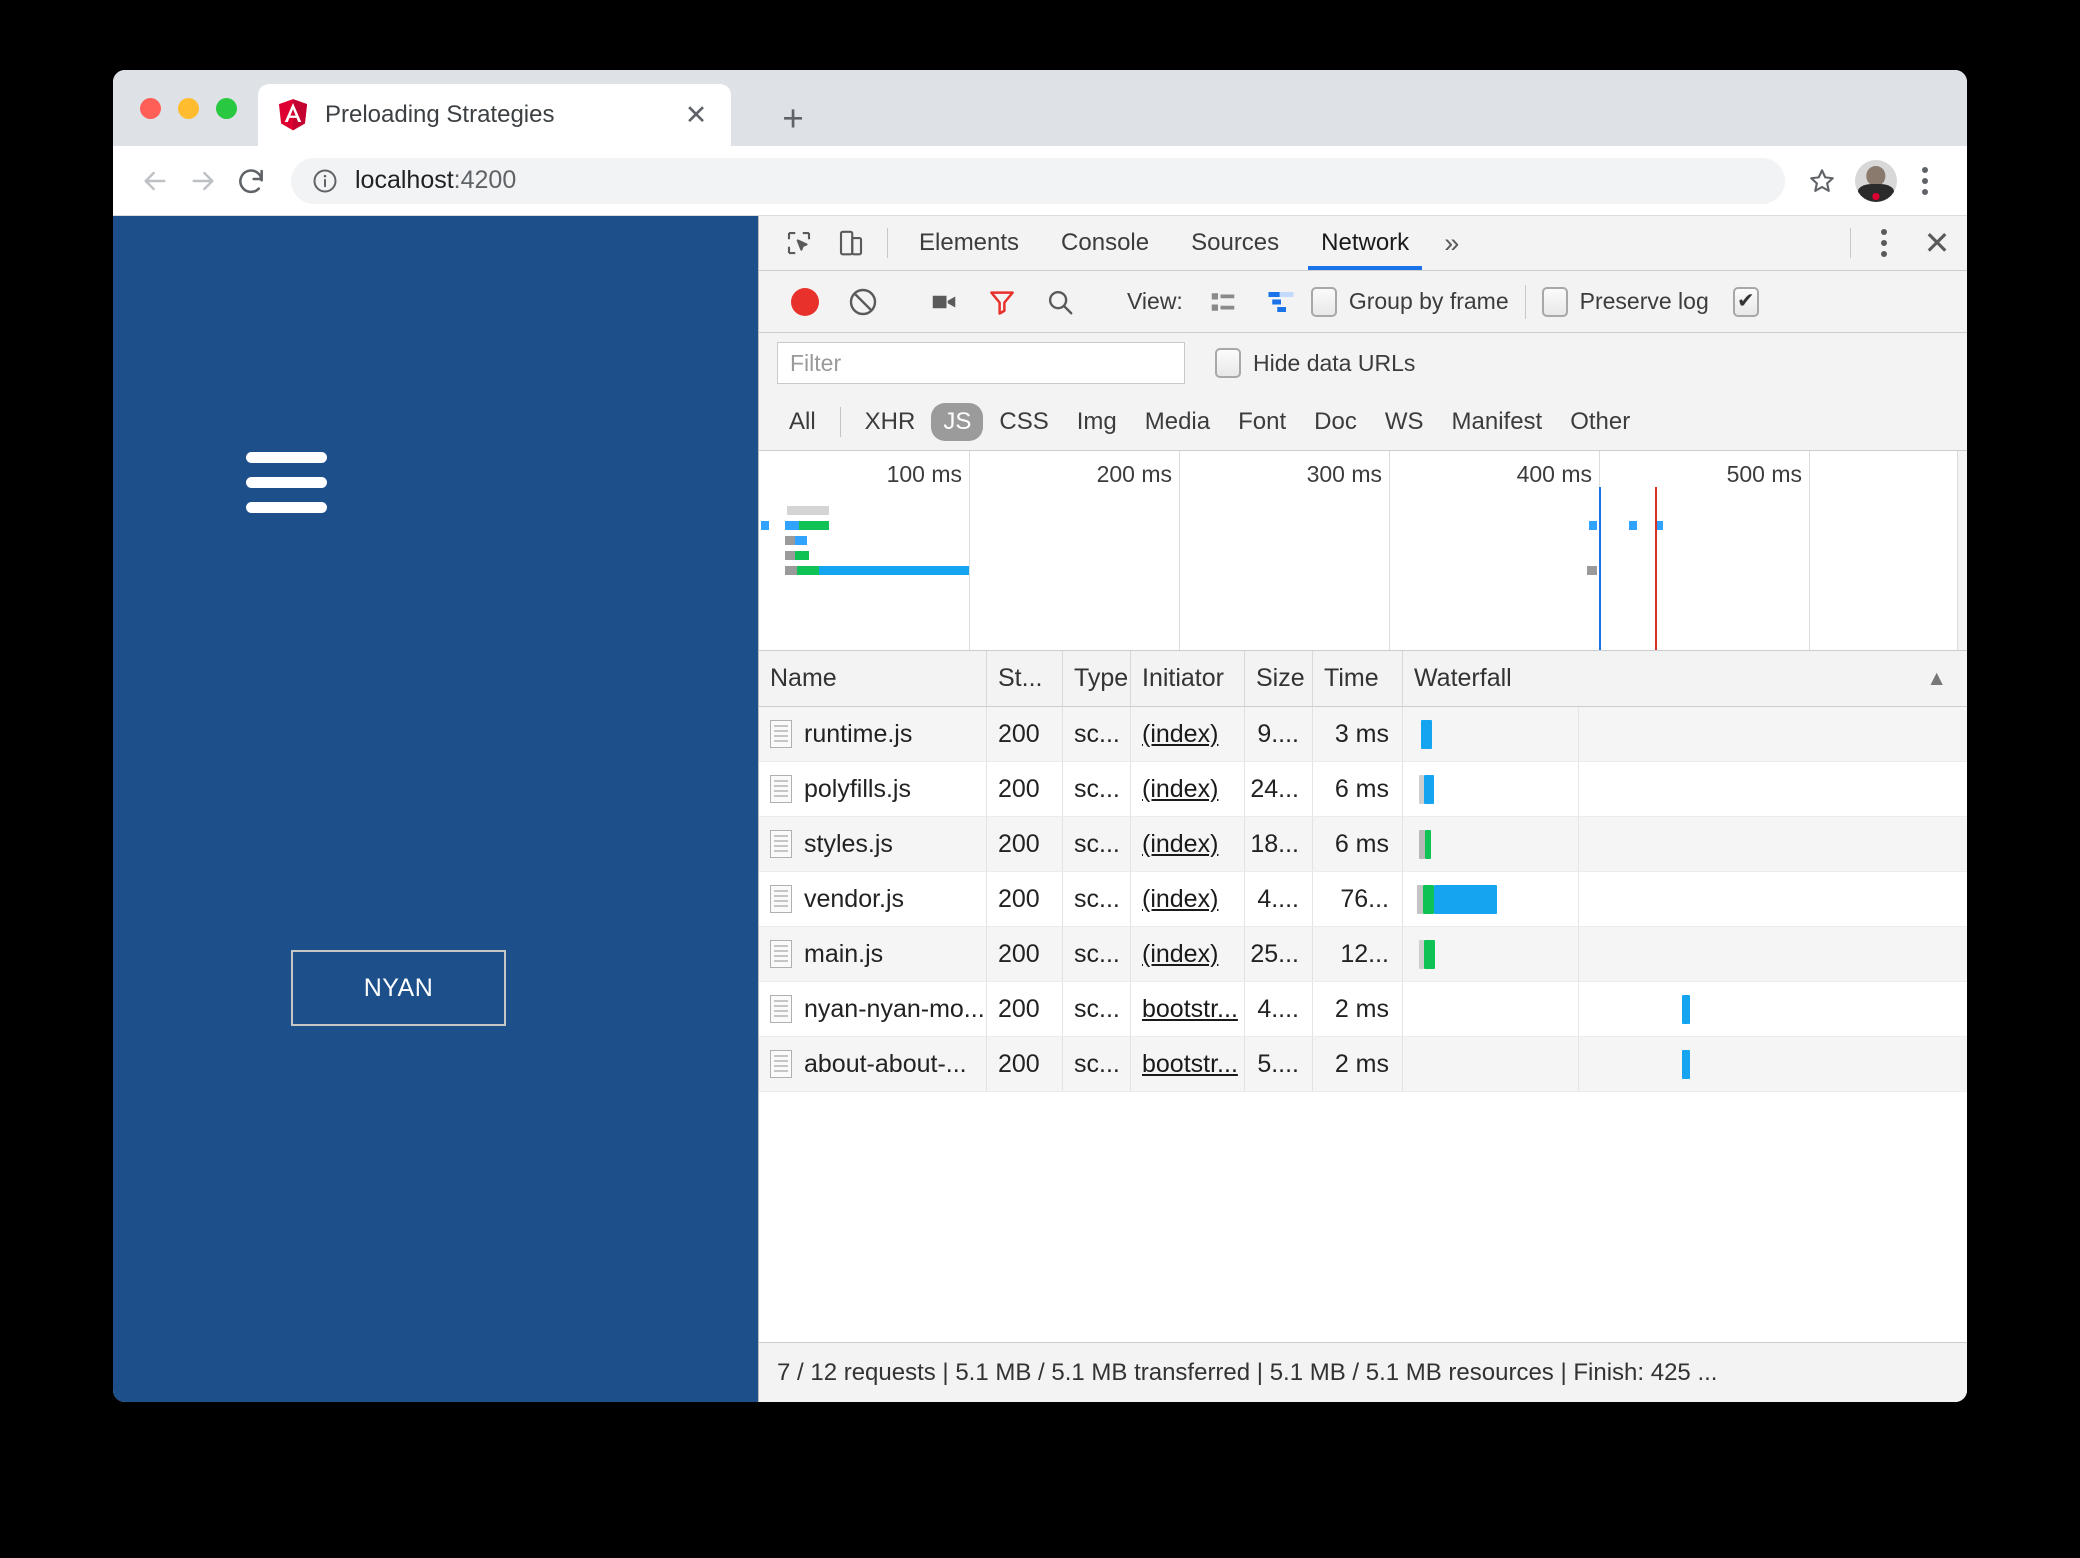  What do you see at coordinates (1105, 243) in the screenshot?
I see `tab-console: Console` at bounding box center [1105, 243].